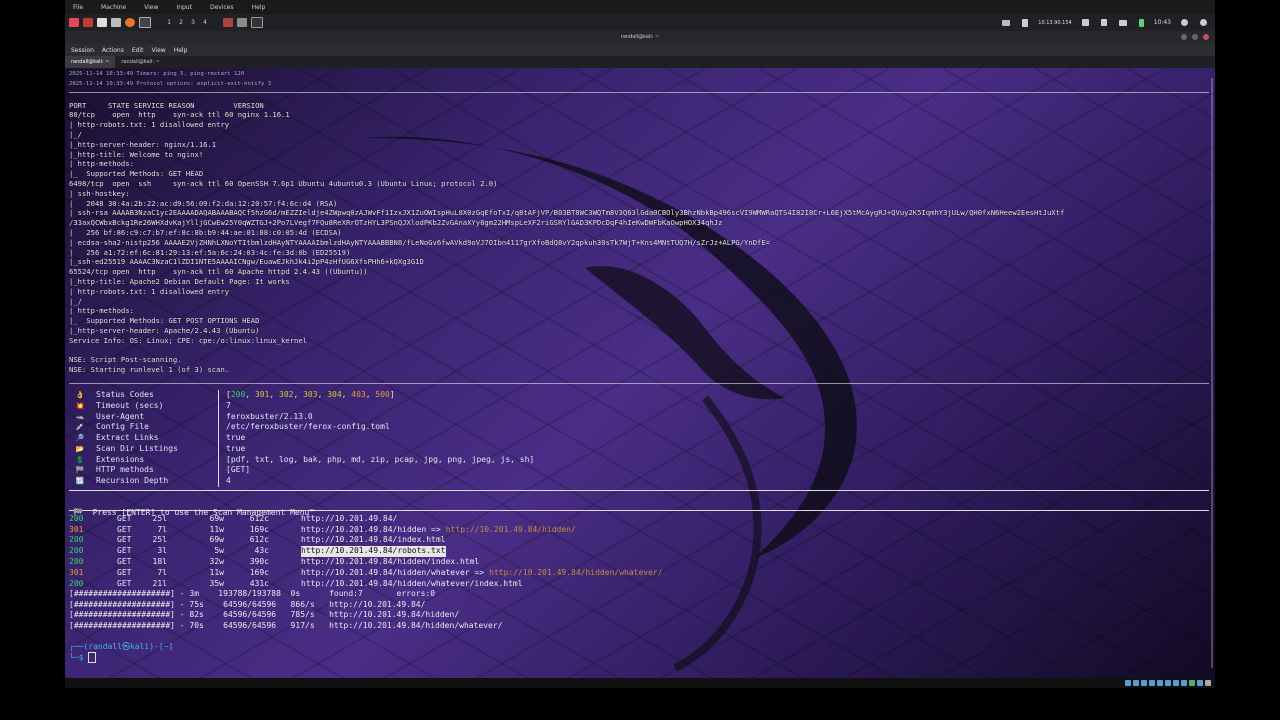 The image size is (1280, 720). I want to click on vm-menu-help: Help, so click(259, 7).